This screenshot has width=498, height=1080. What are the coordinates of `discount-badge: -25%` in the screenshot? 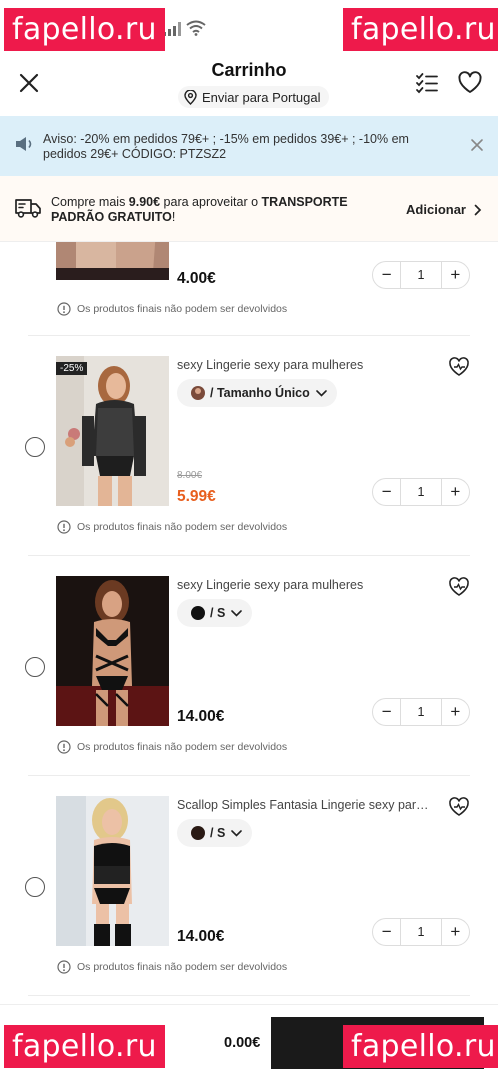 It's located at (72, 368).